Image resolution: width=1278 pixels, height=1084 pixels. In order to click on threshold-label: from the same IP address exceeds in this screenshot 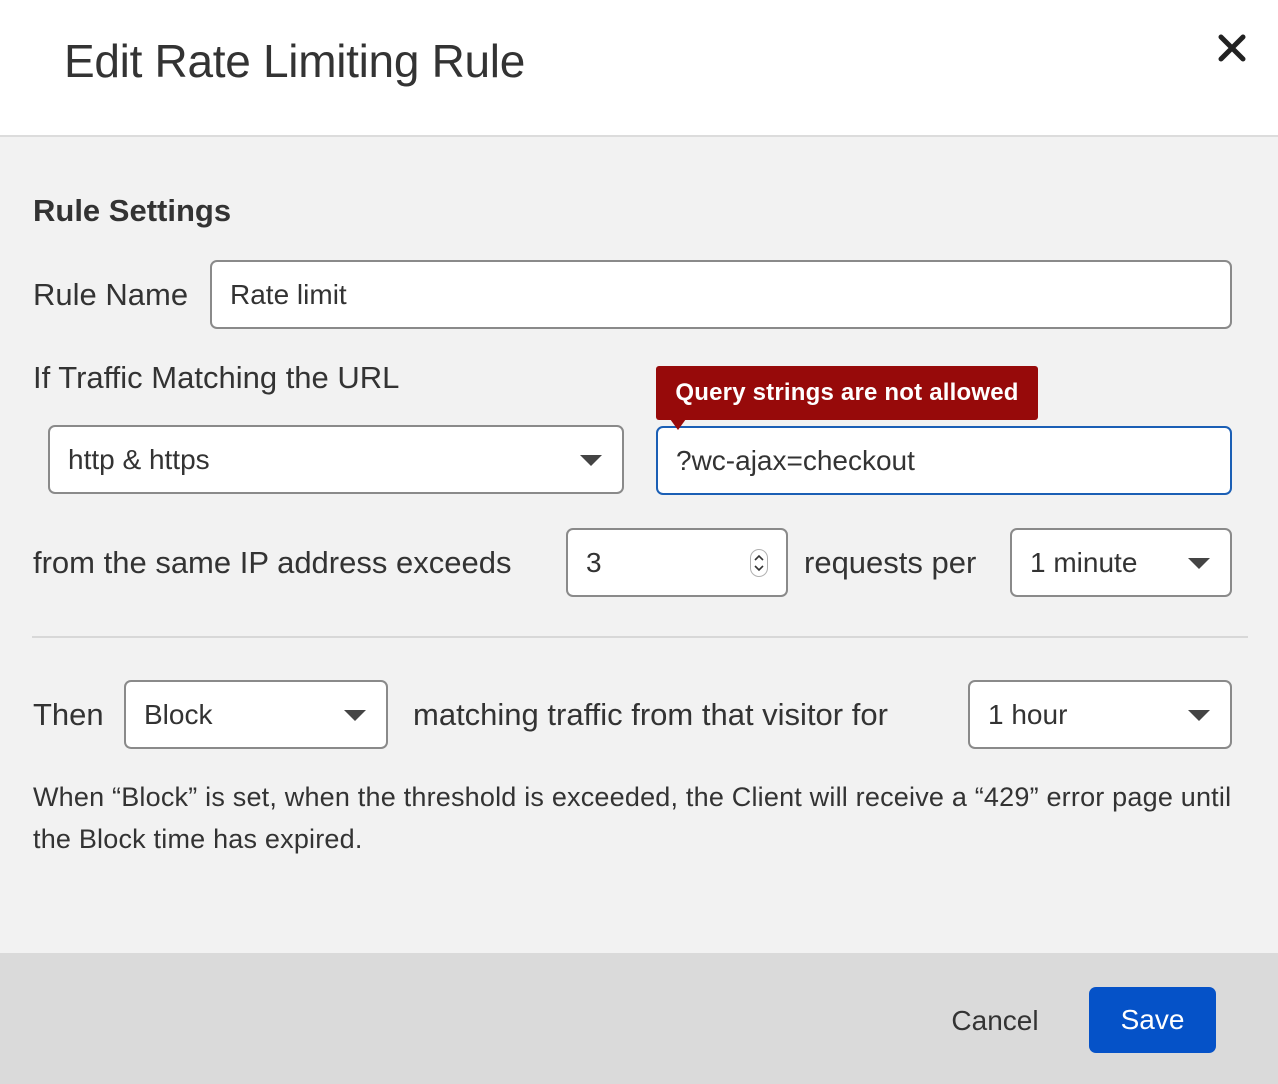, I will do `click(272, 562)`.